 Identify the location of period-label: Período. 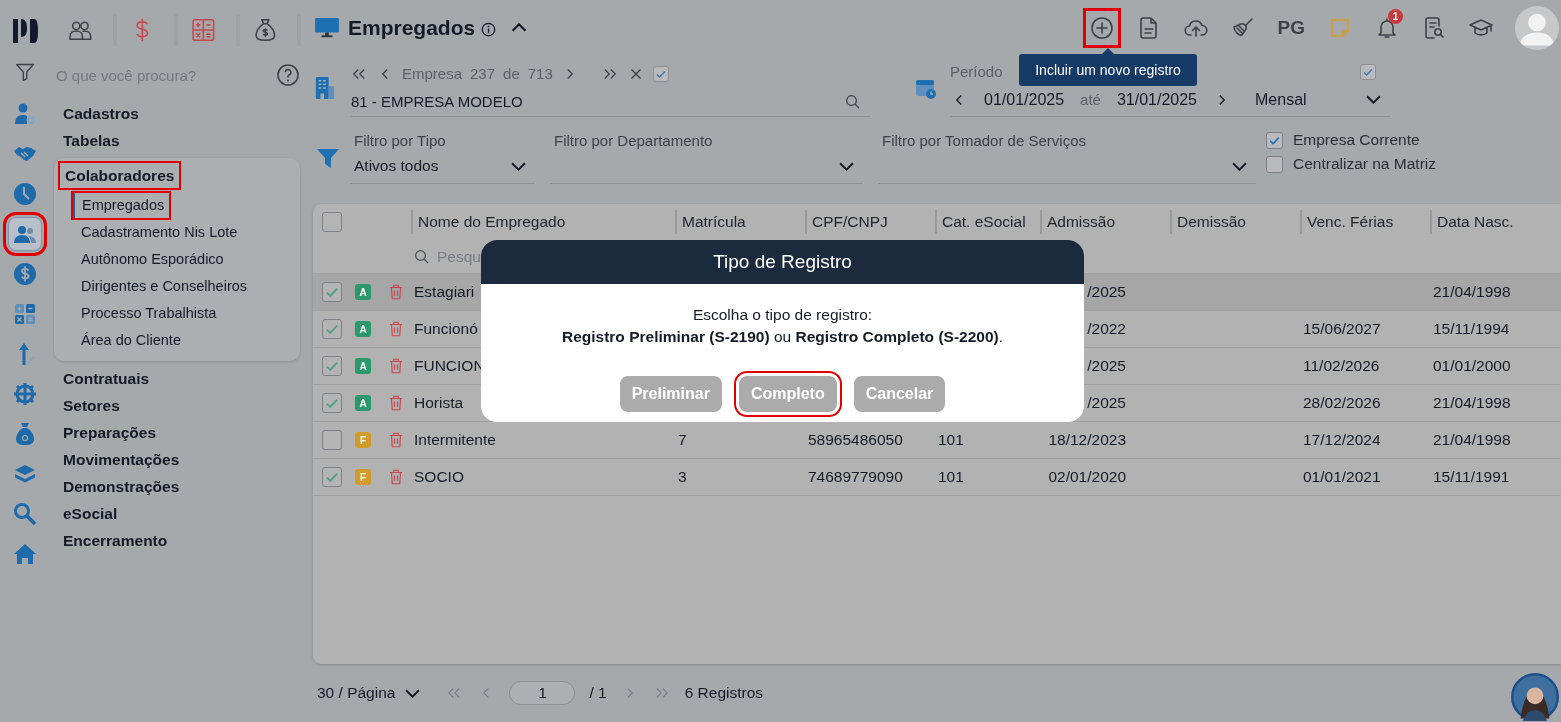
(976, 71).